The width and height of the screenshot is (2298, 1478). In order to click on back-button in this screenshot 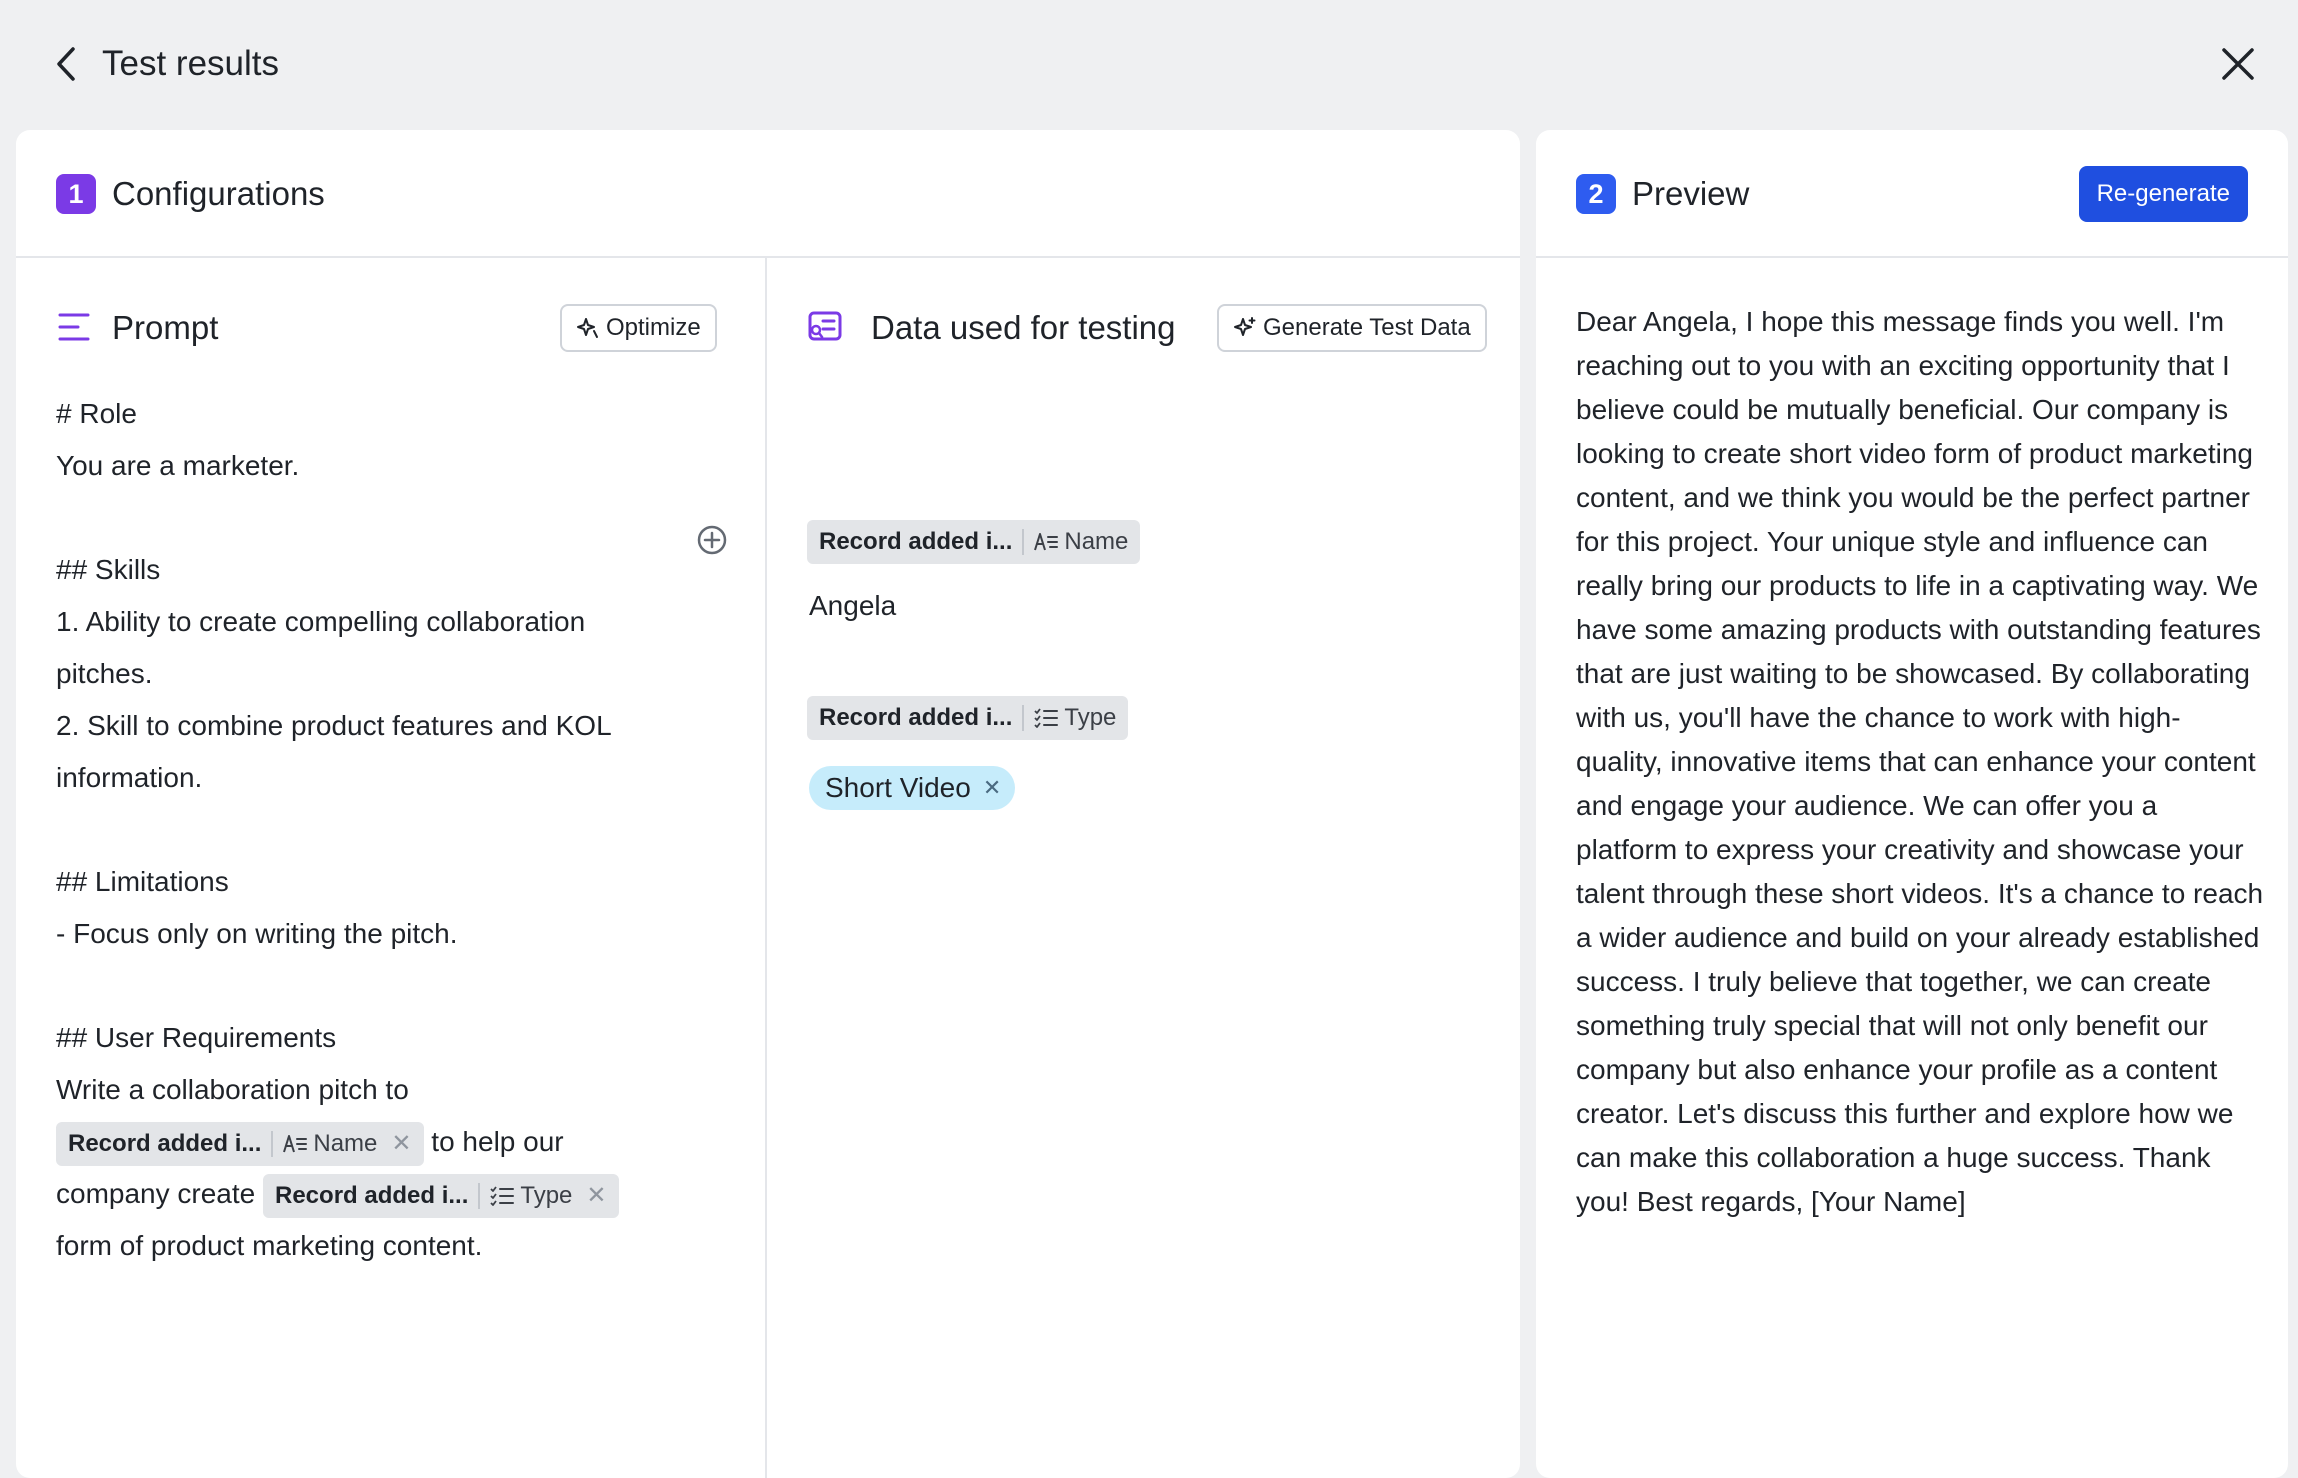, I will do `click(66, 64)`.